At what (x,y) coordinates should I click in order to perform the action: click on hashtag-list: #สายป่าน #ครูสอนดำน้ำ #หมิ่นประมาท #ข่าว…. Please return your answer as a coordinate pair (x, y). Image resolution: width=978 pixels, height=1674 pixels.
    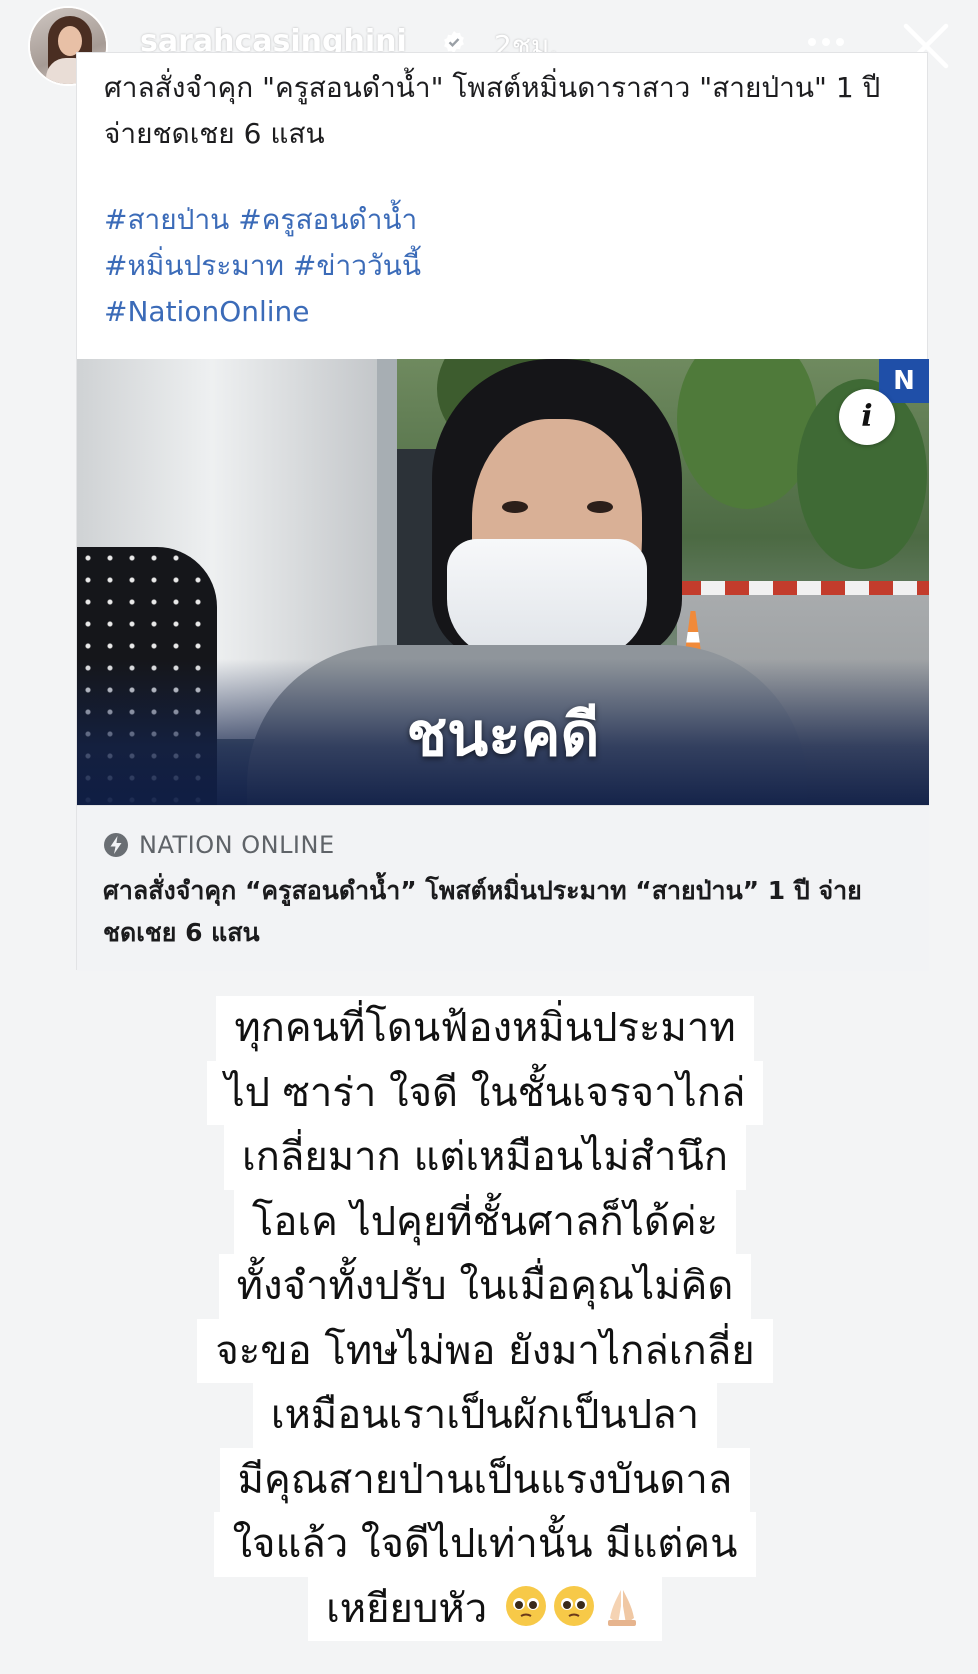
    Looking at the image, I should click on (504, 266).